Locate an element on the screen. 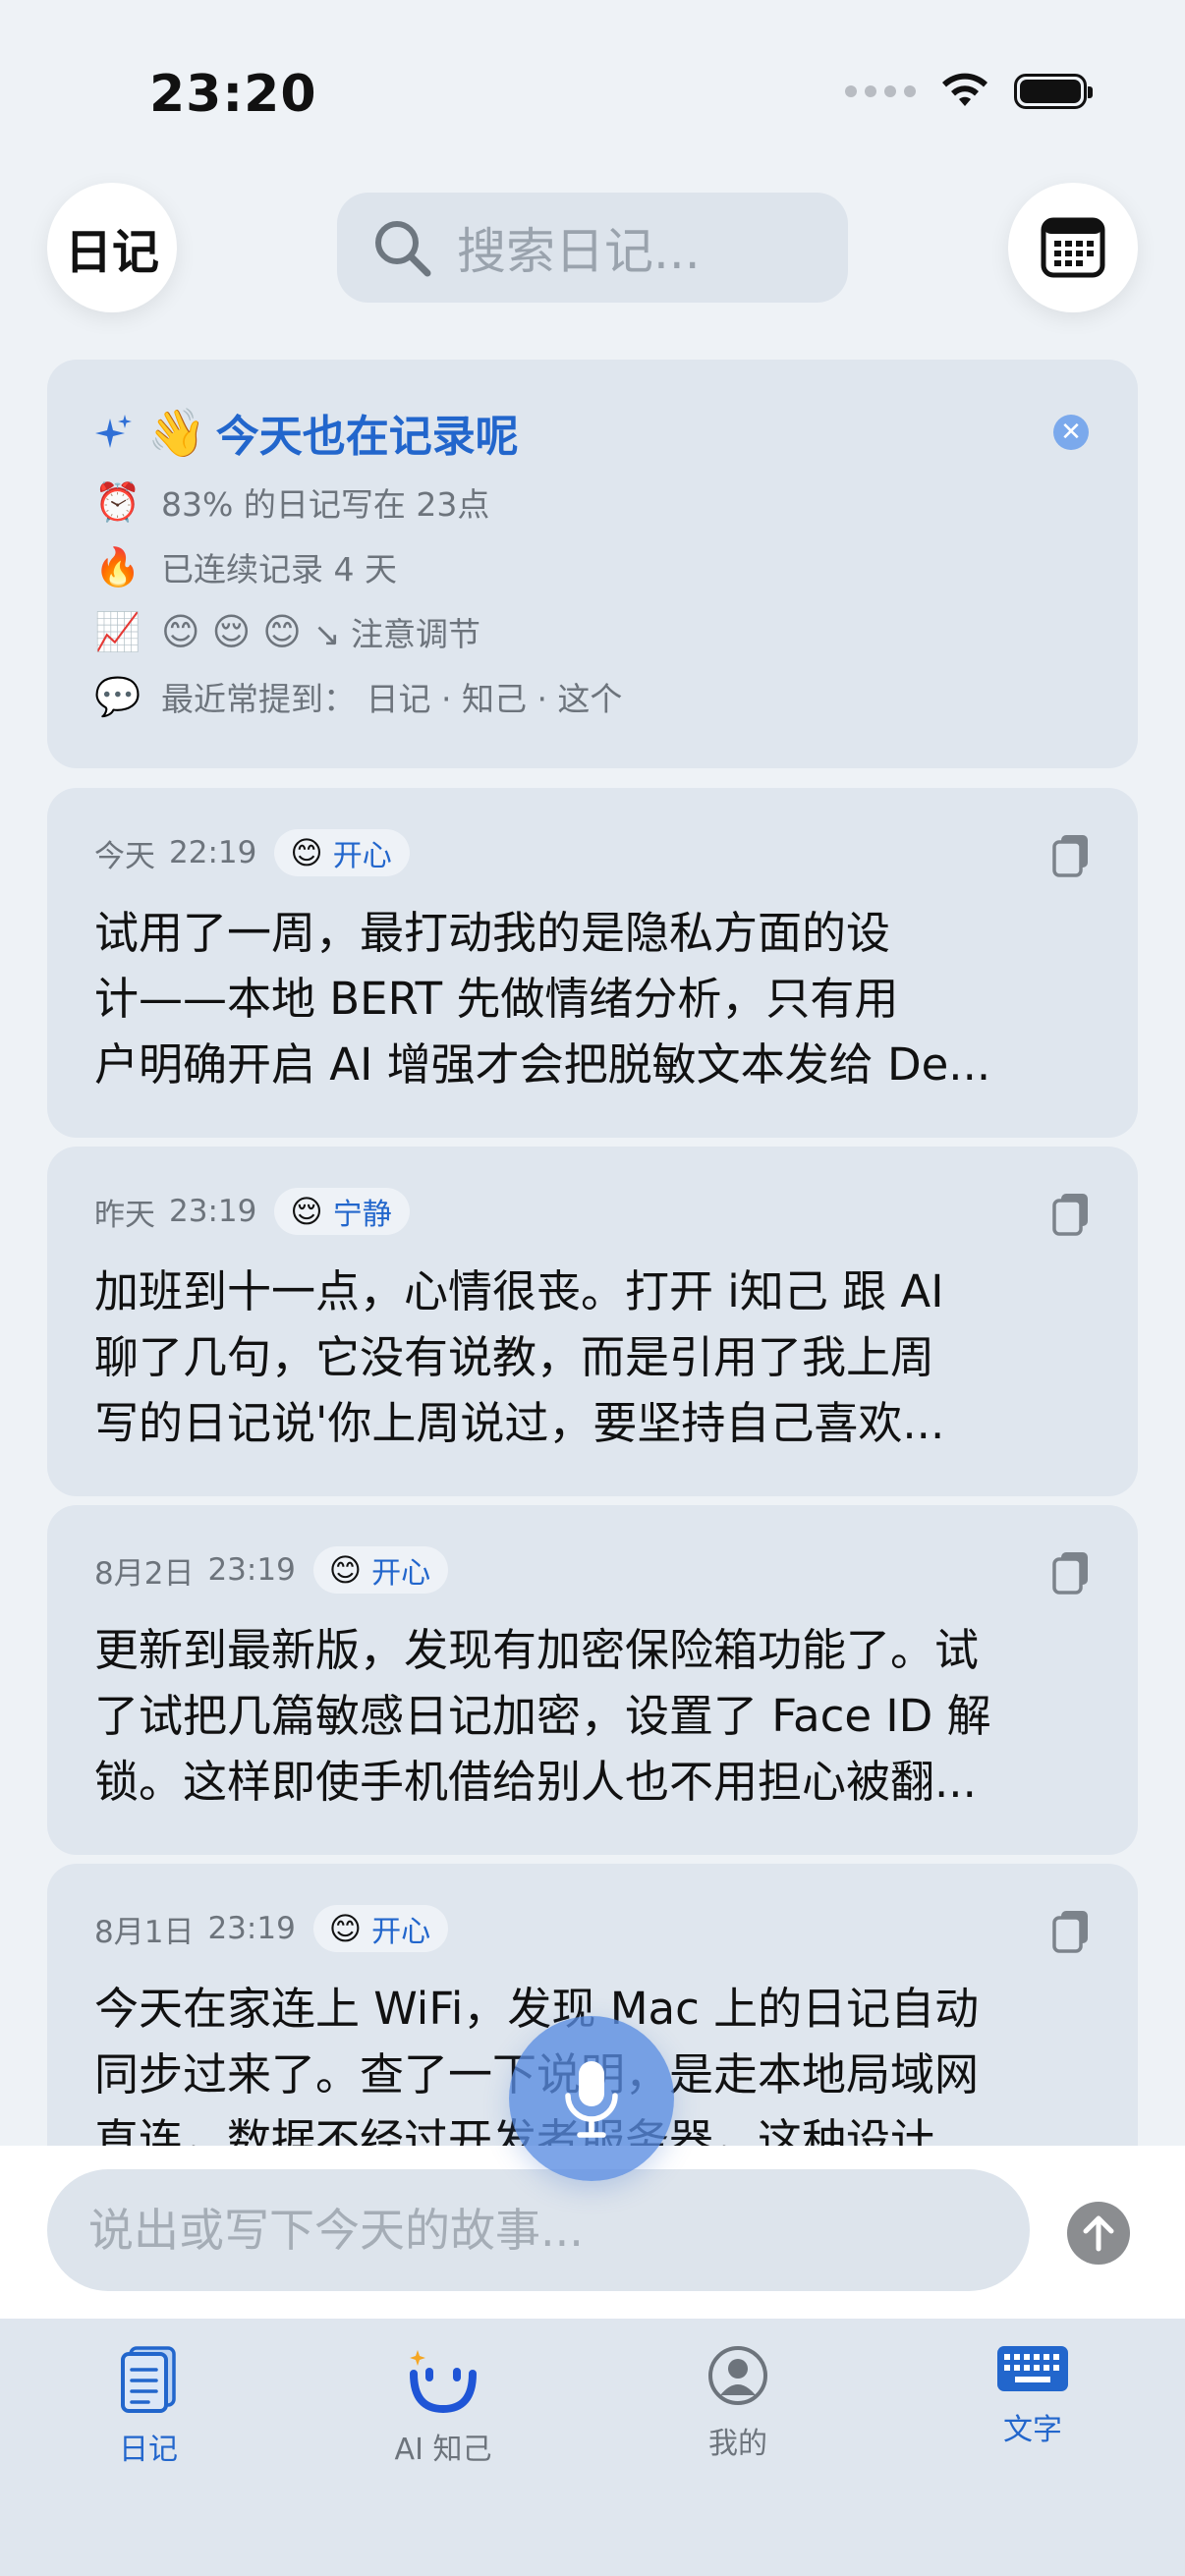  stat-writing-time: ⏰ 83% 的日记写在 23点 is located at coordinates (592, 502).